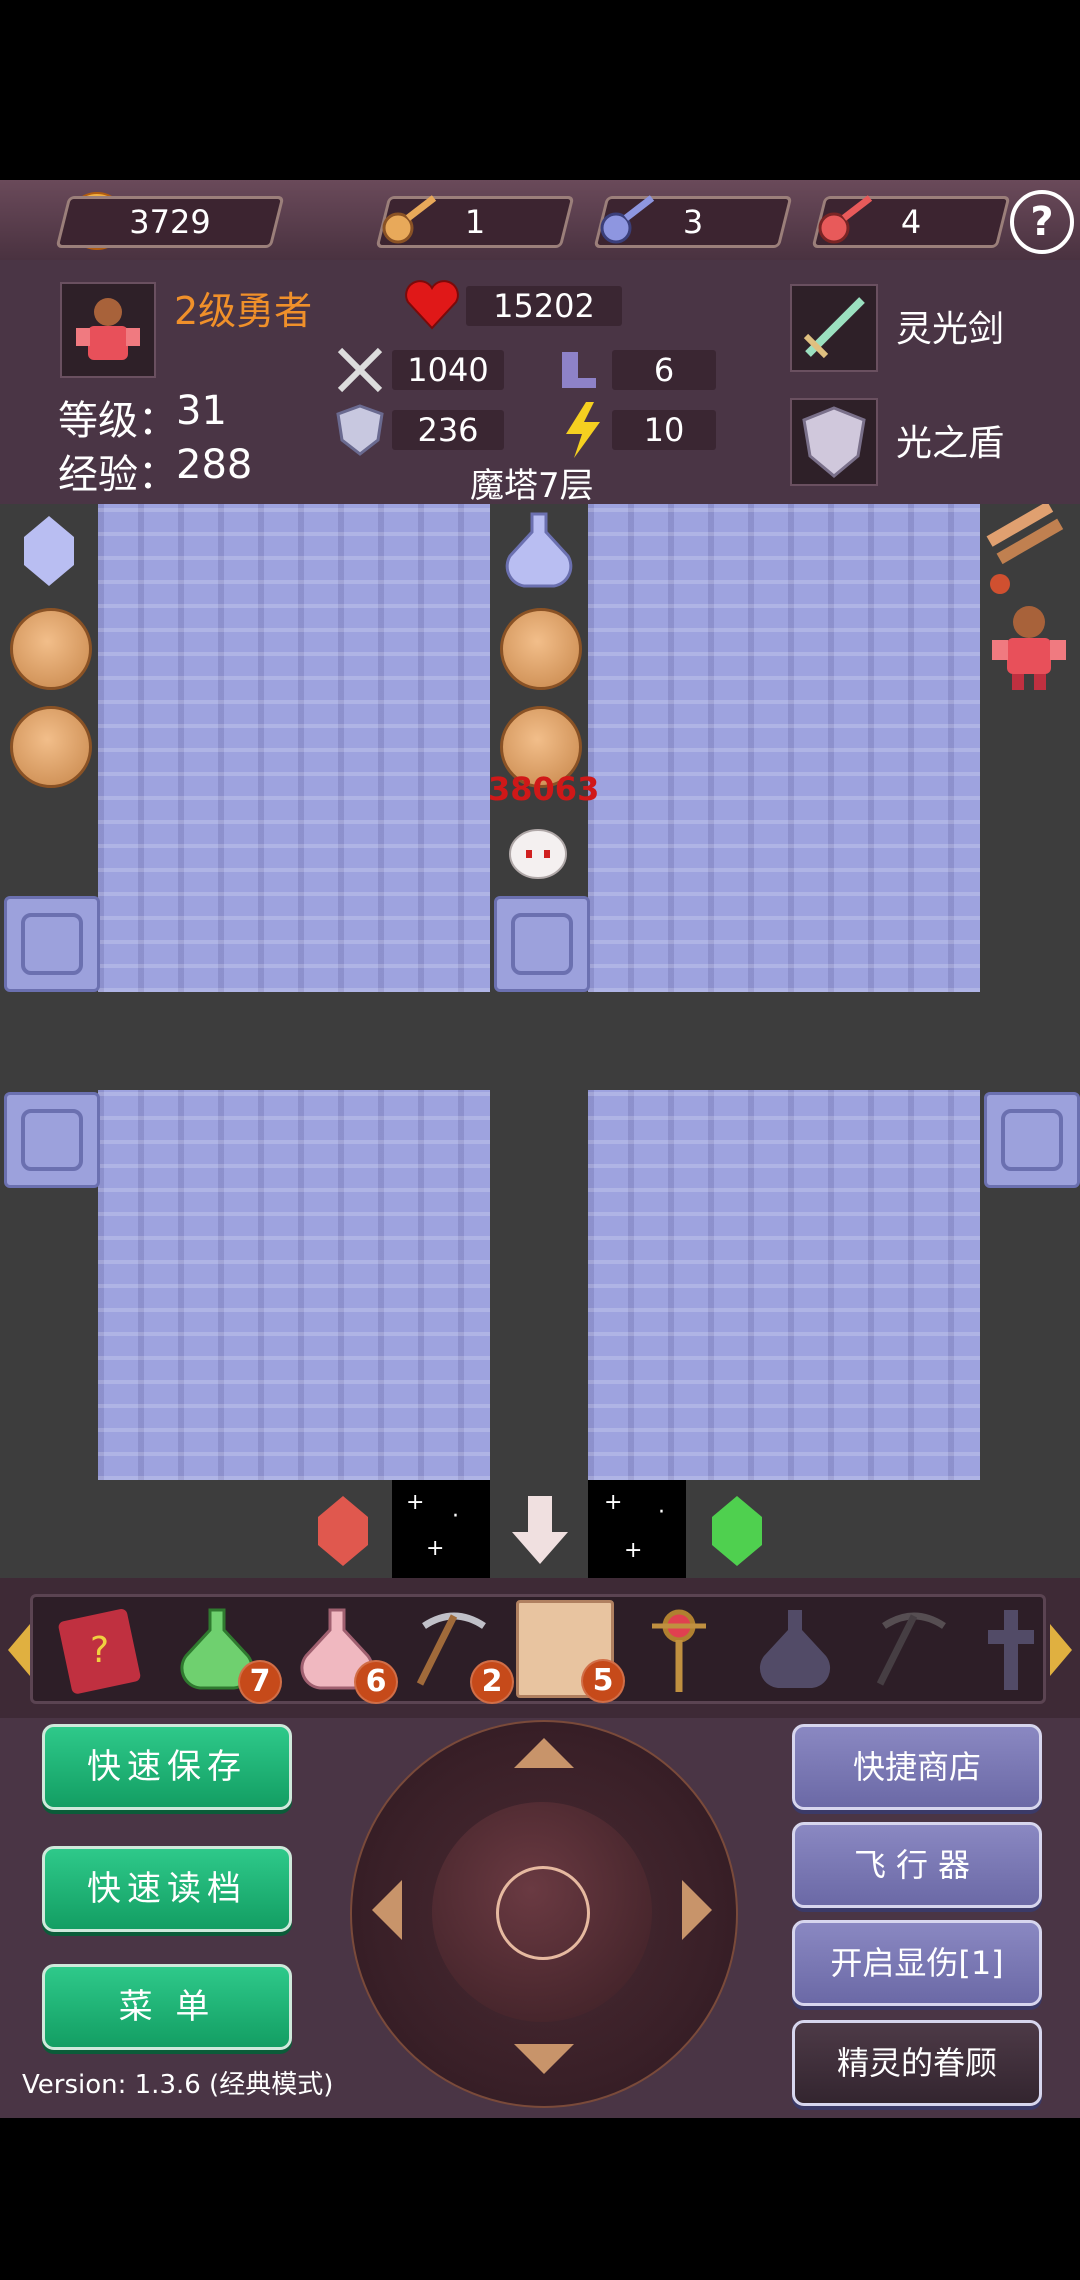 Image resolution: width=1080 pixels, height=2280 pixels. What do you see at coordinates (950, 443) in the screenshot?
I see `shield-name: 光之盾` at bounding box center [950, 443].